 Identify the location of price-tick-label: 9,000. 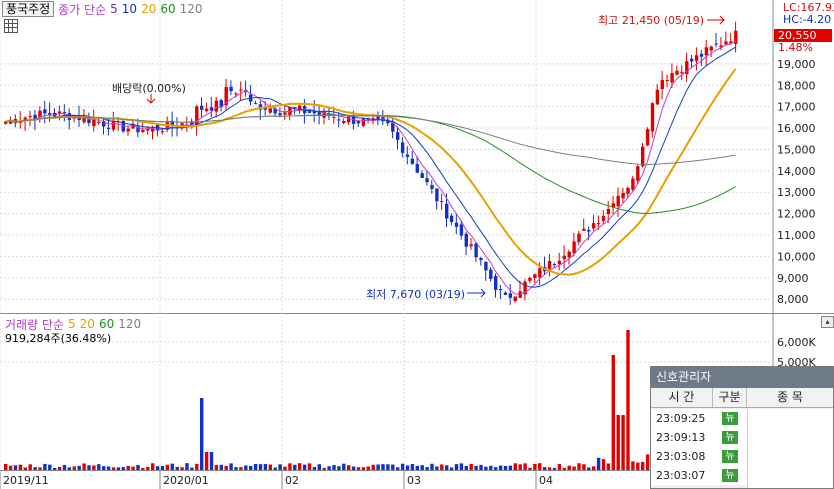
(793, 278).